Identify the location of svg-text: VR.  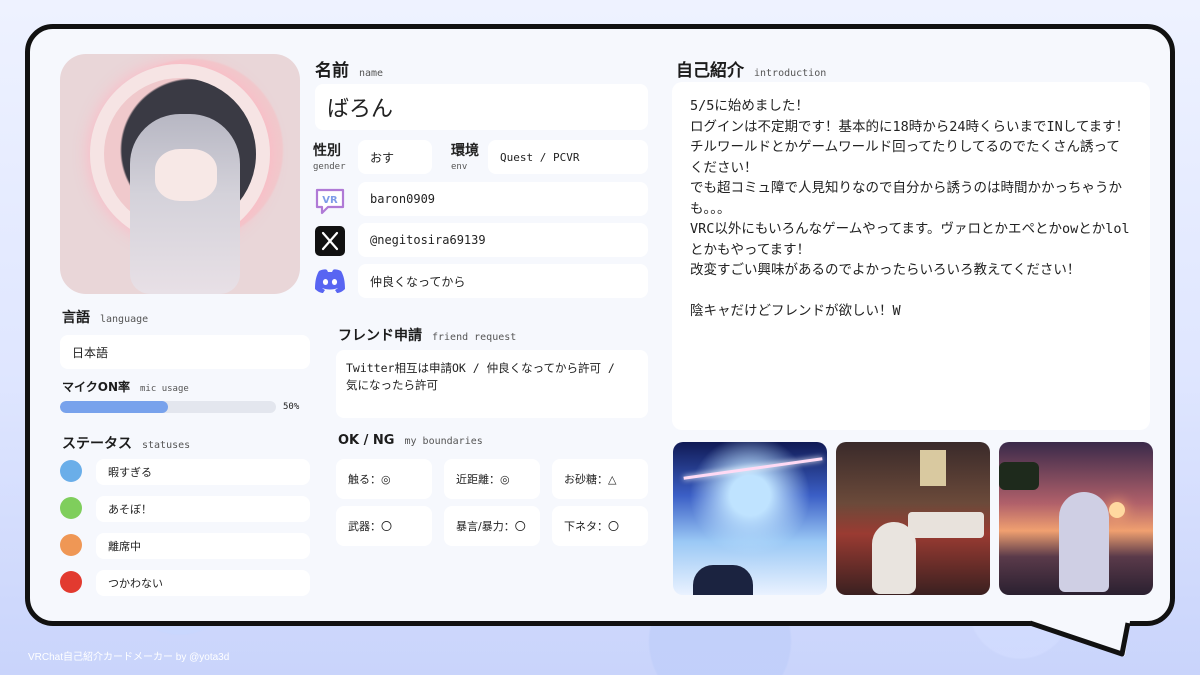
(330, 200).